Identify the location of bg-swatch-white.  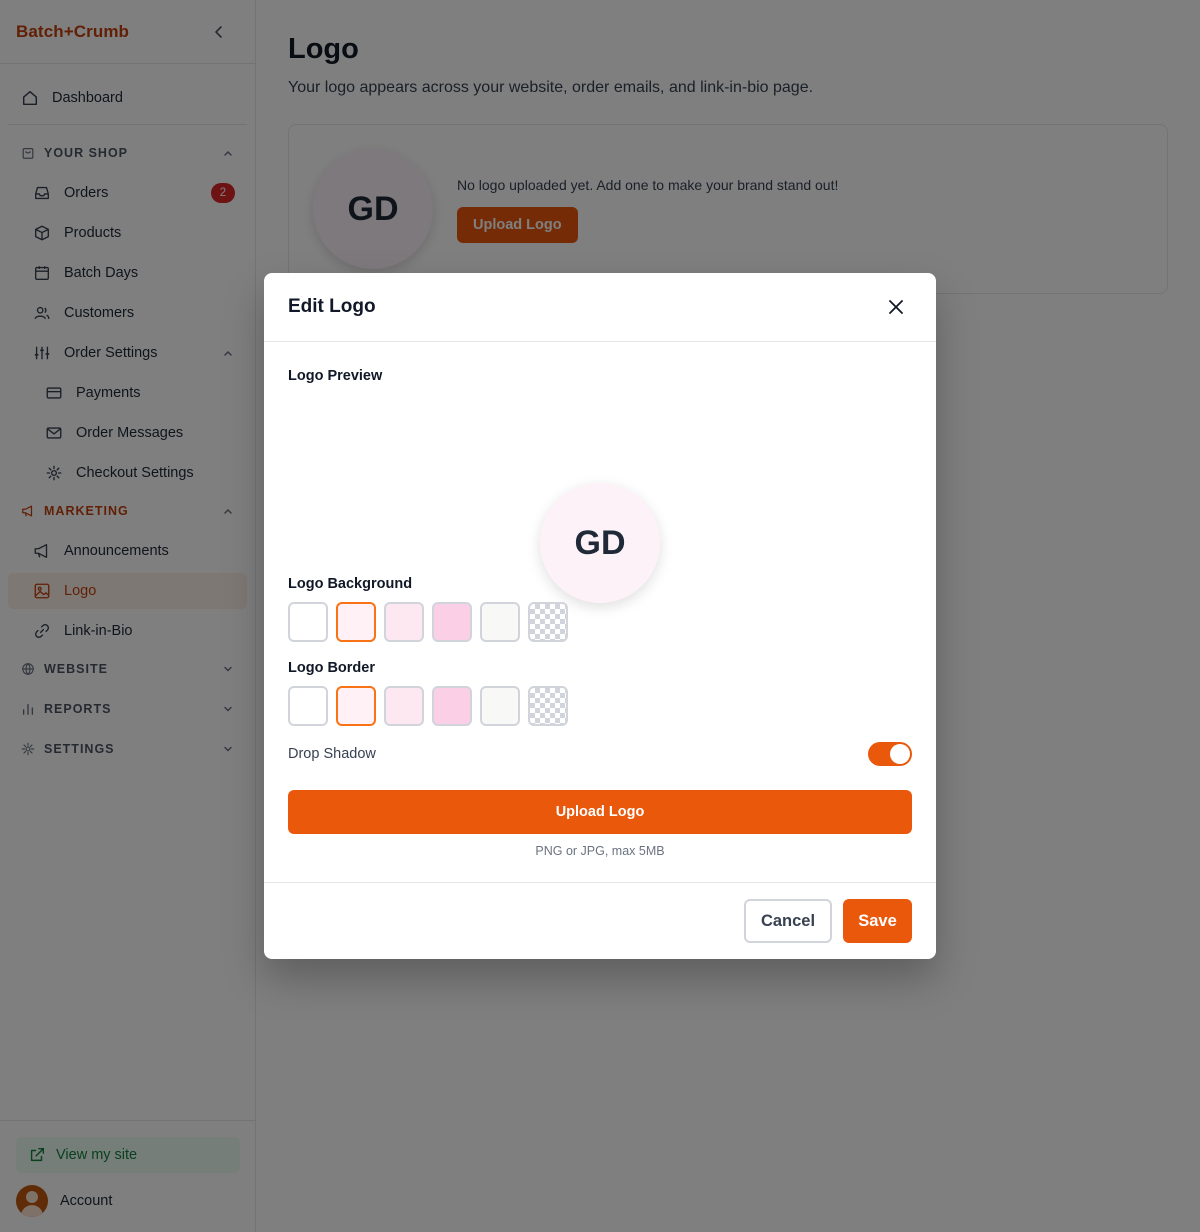
(308, 622).